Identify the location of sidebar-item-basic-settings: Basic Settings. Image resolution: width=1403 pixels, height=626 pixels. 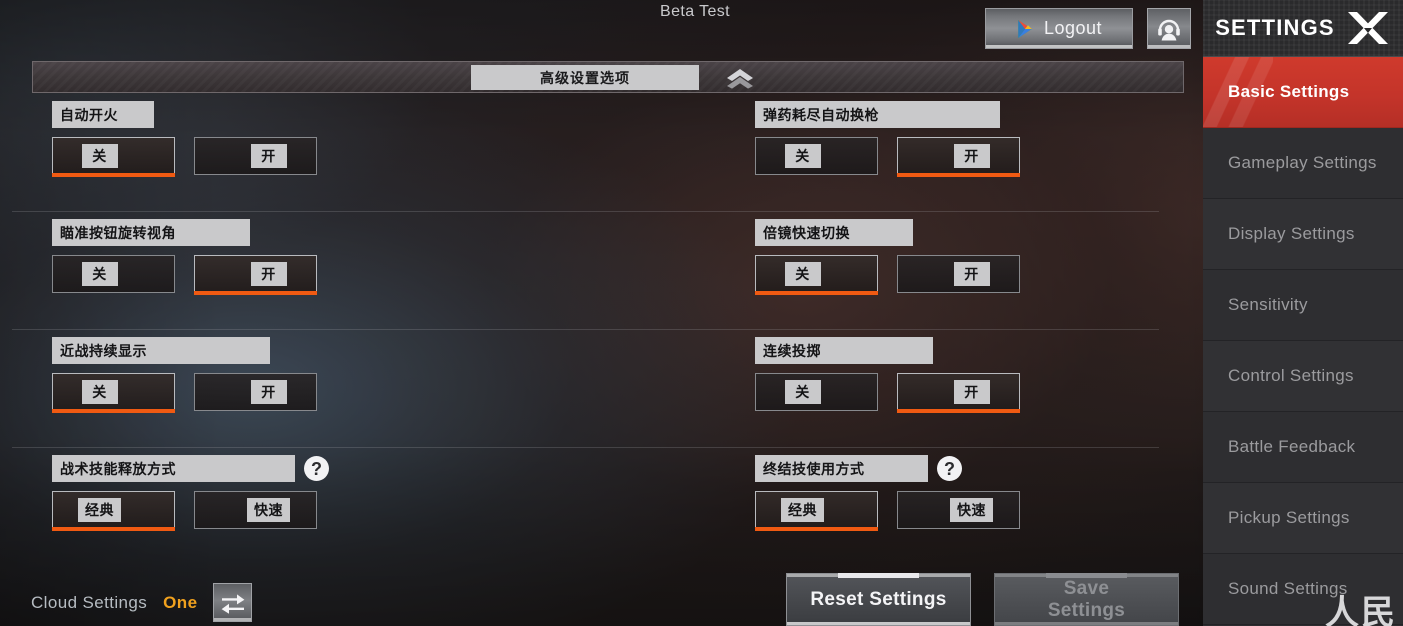
(1303, 92).